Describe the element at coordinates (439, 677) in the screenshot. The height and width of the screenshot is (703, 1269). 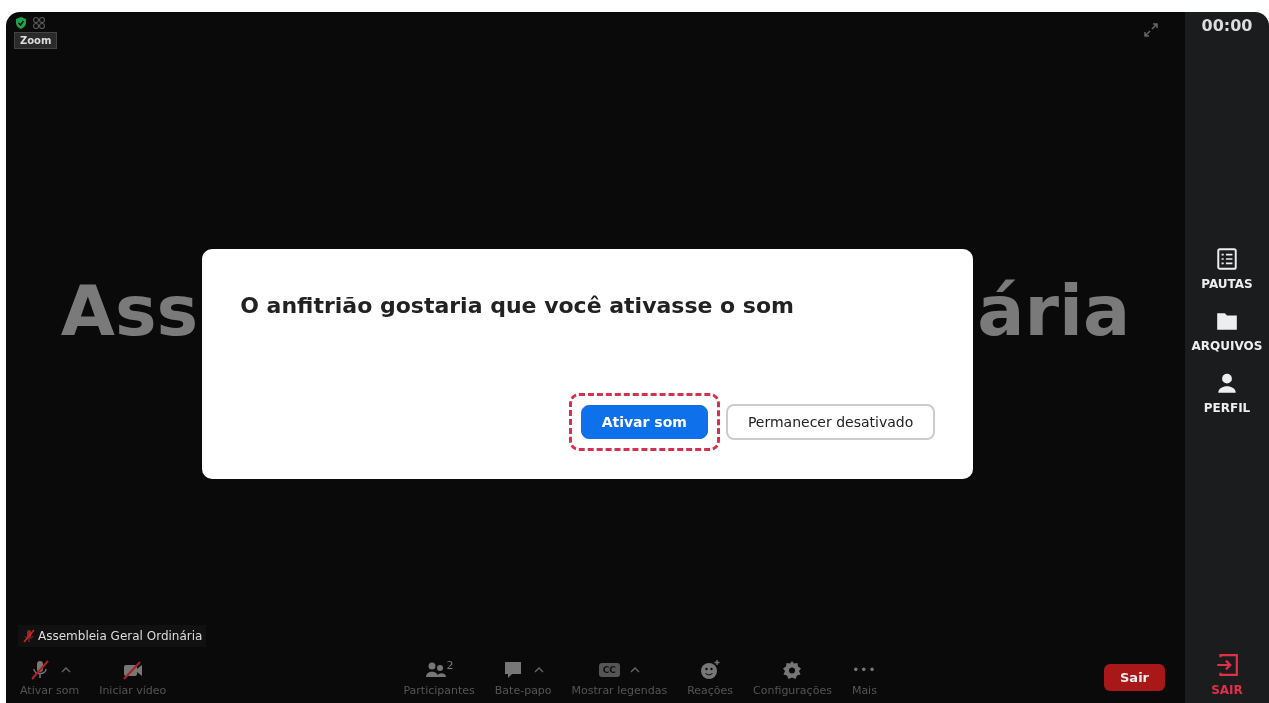
I see `toolbar-button: 2 Participantes` at that location.